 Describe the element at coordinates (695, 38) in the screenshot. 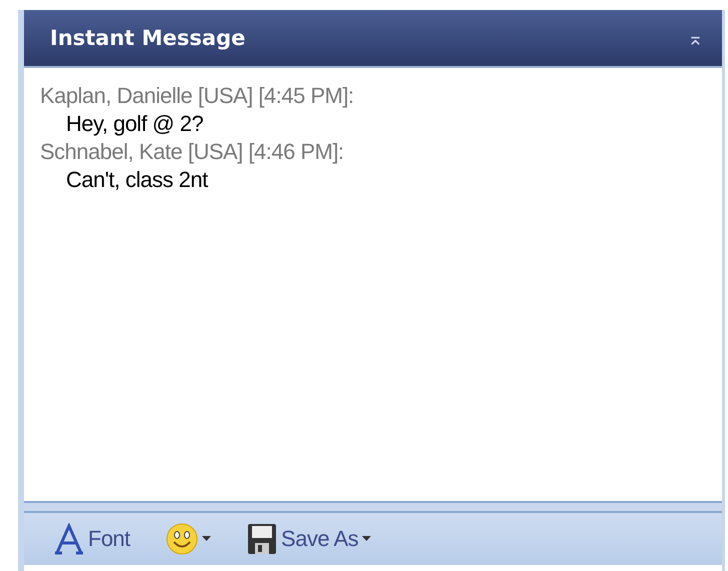

I see `collapse-button: ⌅` at that location.